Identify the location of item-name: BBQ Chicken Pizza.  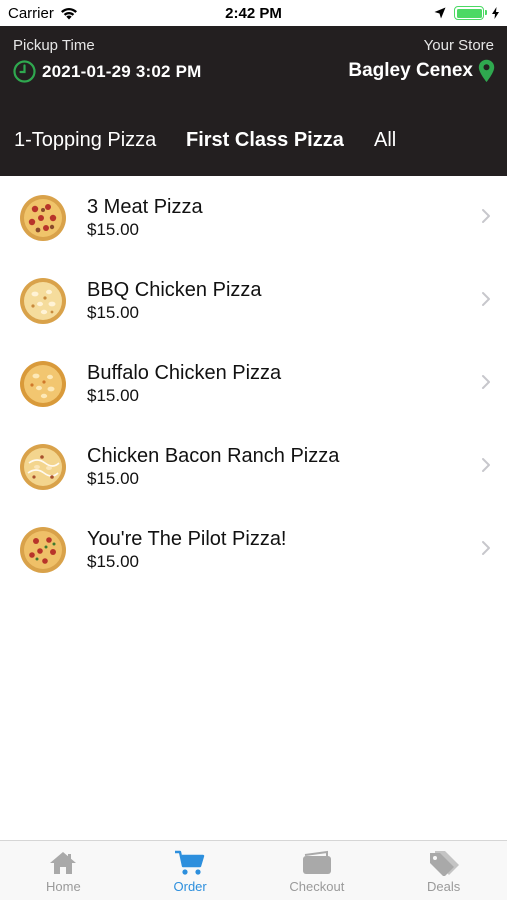
(174, 290).